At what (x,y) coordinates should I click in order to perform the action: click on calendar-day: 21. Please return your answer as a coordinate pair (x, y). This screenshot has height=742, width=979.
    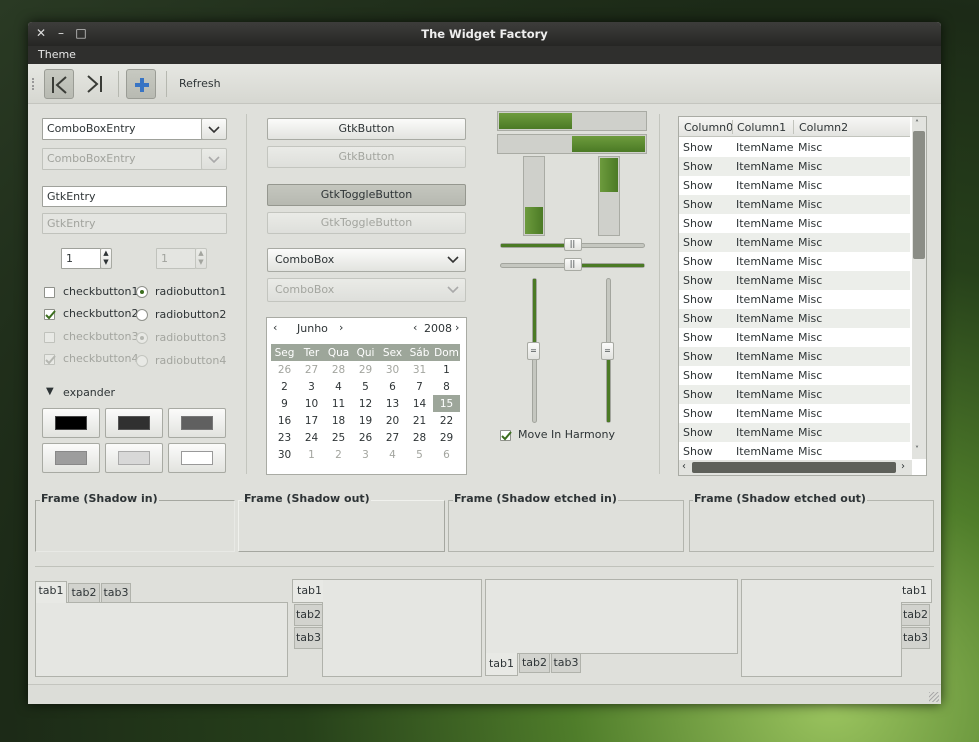
    Looking at the image, I should click on (419, 420).